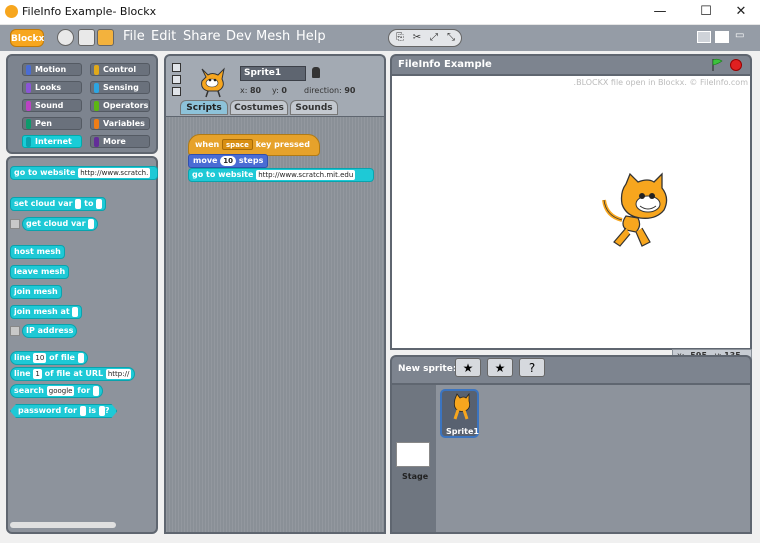  I want to click on block-search: search google for, so click(56, 391).